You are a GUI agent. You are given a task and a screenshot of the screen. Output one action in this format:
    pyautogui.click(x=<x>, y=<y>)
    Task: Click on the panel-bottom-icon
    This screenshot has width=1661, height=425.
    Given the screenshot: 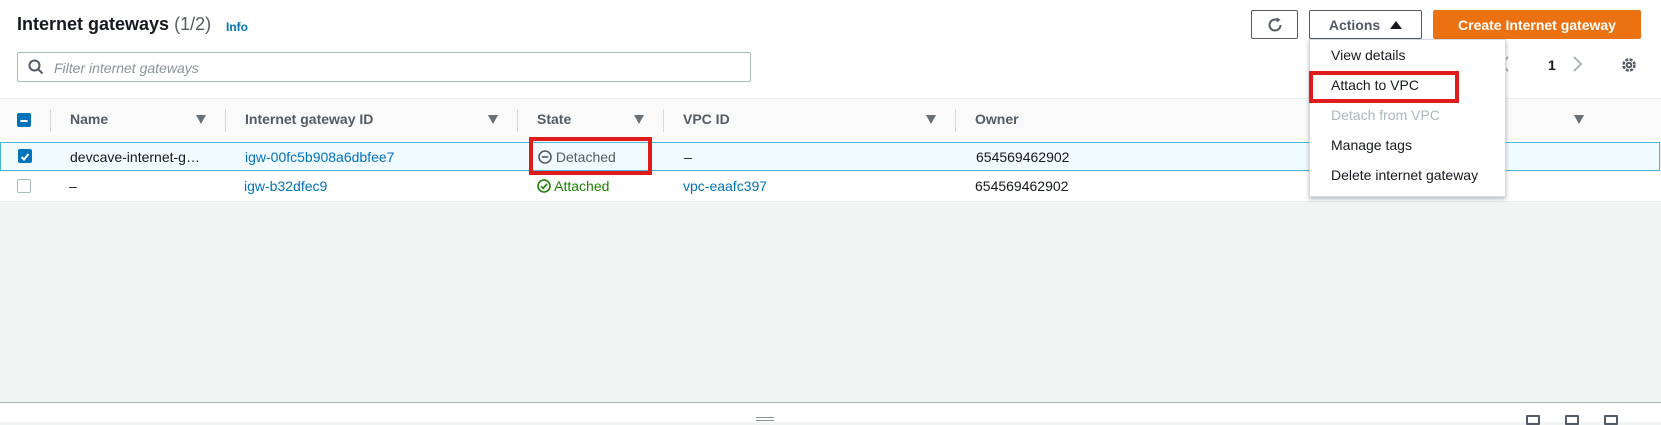 What is the action you would take?
    pyautogui.click(x=1533, y=420)
    